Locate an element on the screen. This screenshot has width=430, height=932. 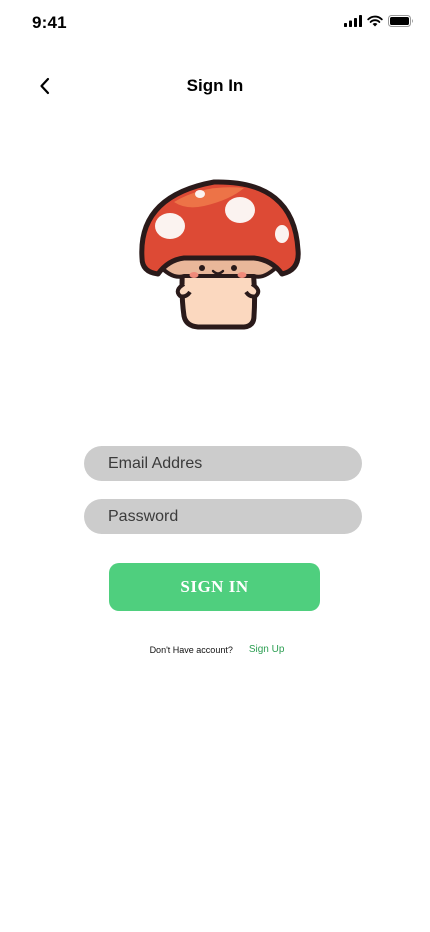
status-icons is located at coordinates (379, 21).